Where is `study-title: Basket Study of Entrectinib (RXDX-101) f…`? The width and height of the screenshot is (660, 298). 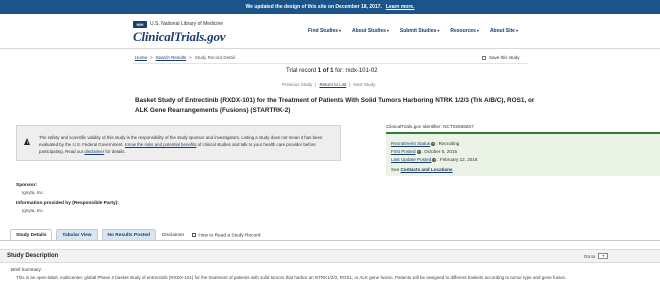
study-title: Basket Study of Entrectinib (RXDX-101) f… is located at coordinates (335, 105).